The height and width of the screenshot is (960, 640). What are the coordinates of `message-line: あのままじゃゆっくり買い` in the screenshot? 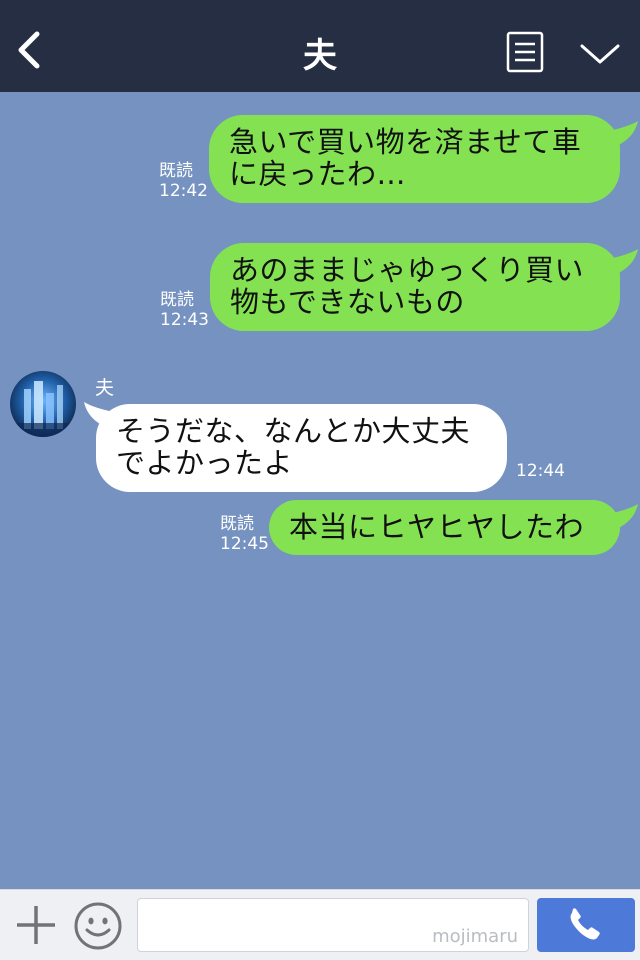 It's located at (407, 270).